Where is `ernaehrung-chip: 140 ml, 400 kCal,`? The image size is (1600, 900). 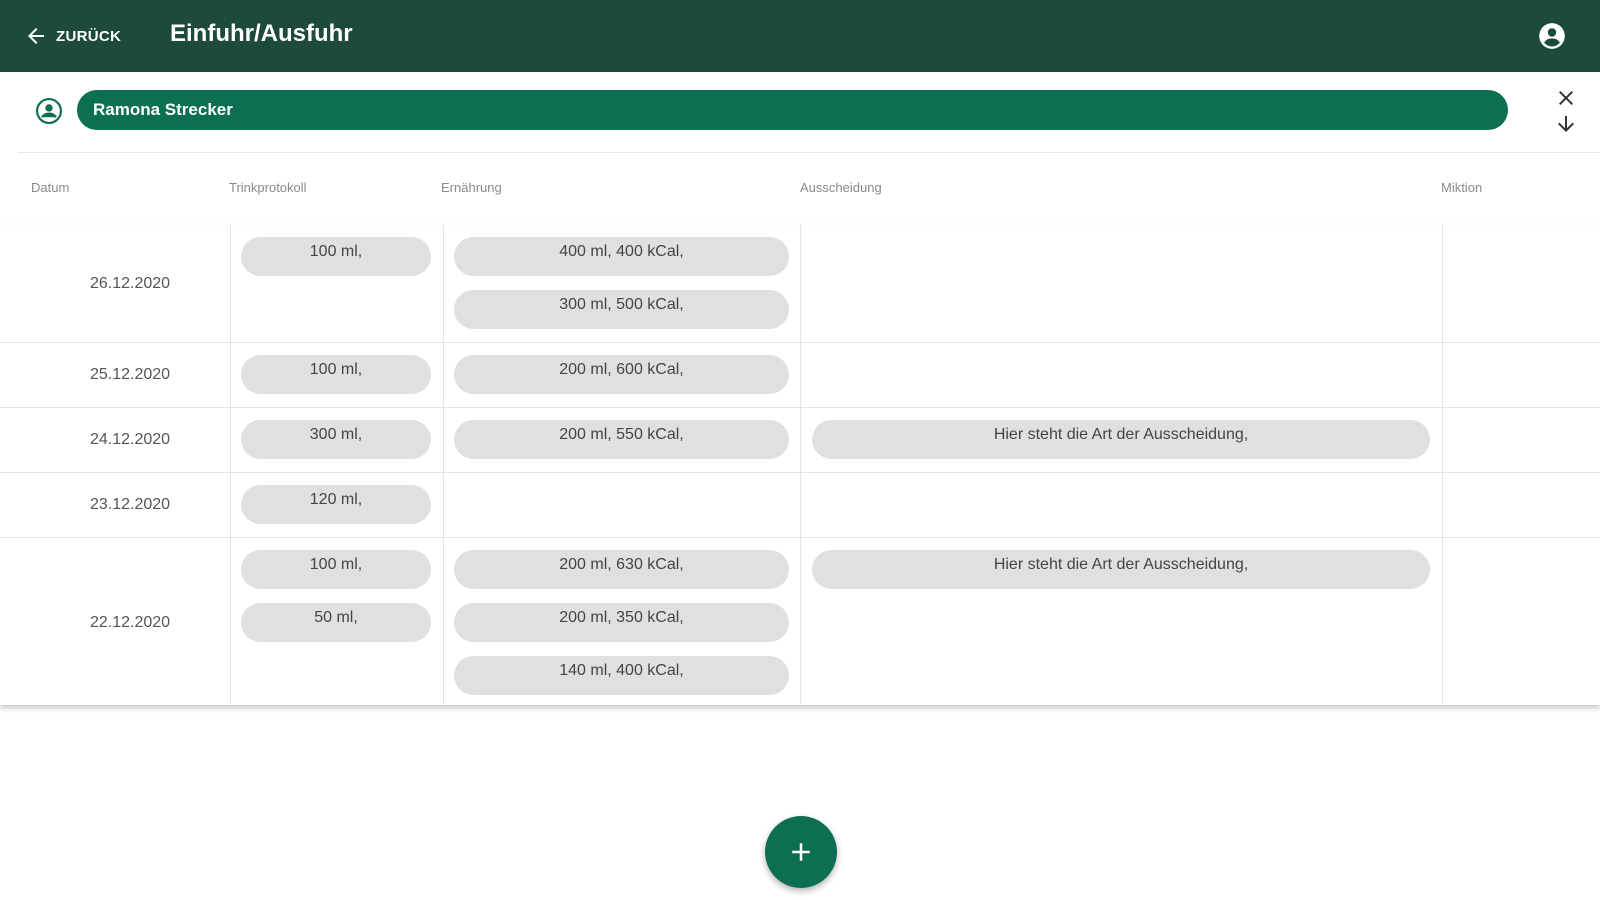 ernaehrung-chip: 140 ml, 400 kCal, is located at coordinates (621, 675).